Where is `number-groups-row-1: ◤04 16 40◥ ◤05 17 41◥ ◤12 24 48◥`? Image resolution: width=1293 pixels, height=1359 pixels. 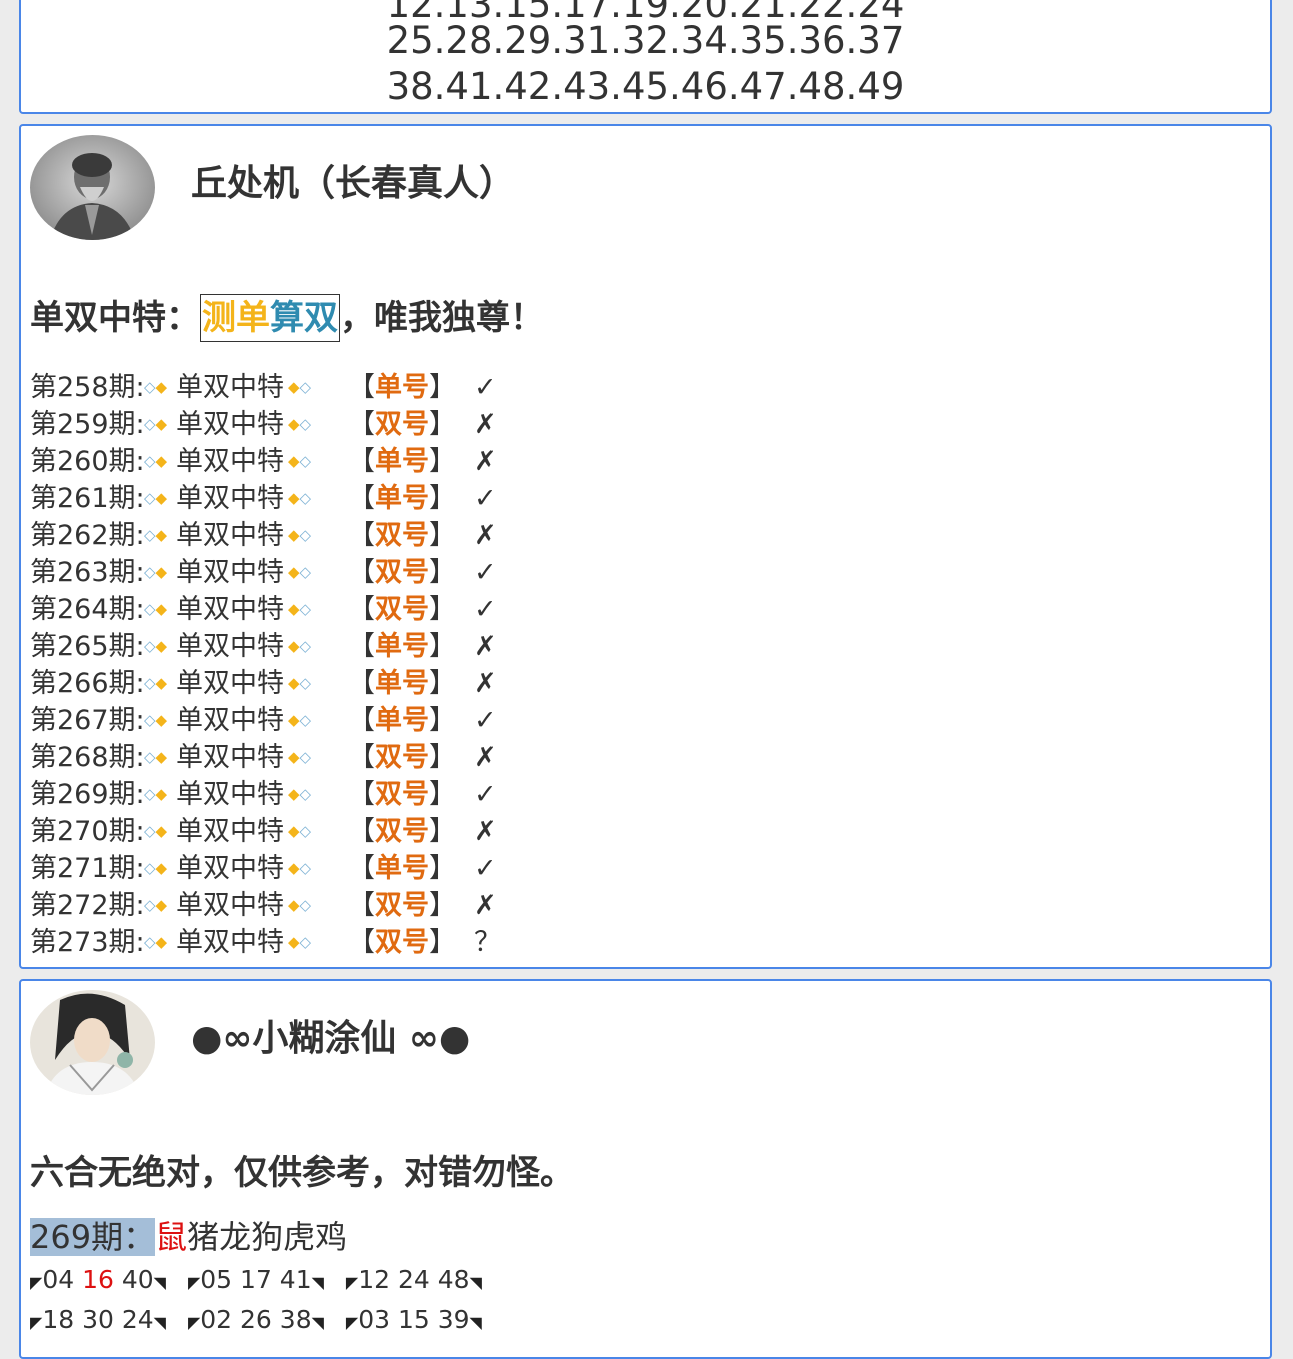
number-groups-row-1: ◤04 16 40◥ ◤05 17 41◥ ◤12 24 48◥ is located at coordinates (267, 1281).